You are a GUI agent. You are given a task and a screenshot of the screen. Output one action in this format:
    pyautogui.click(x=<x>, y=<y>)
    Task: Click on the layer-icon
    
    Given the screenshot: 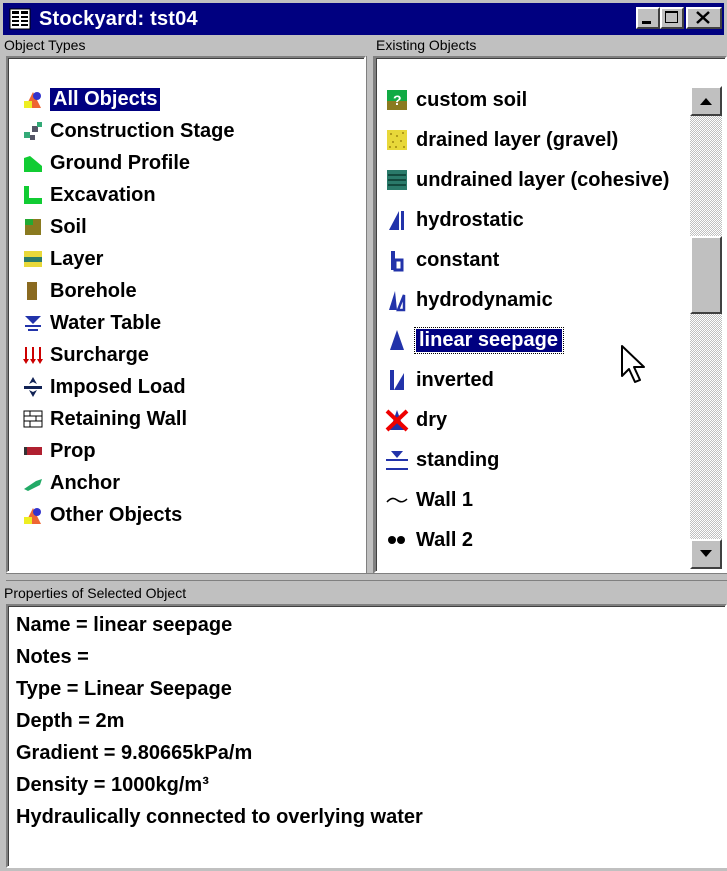 What is the action you would take?
    pyautogui.click(x=33, y=259)
    